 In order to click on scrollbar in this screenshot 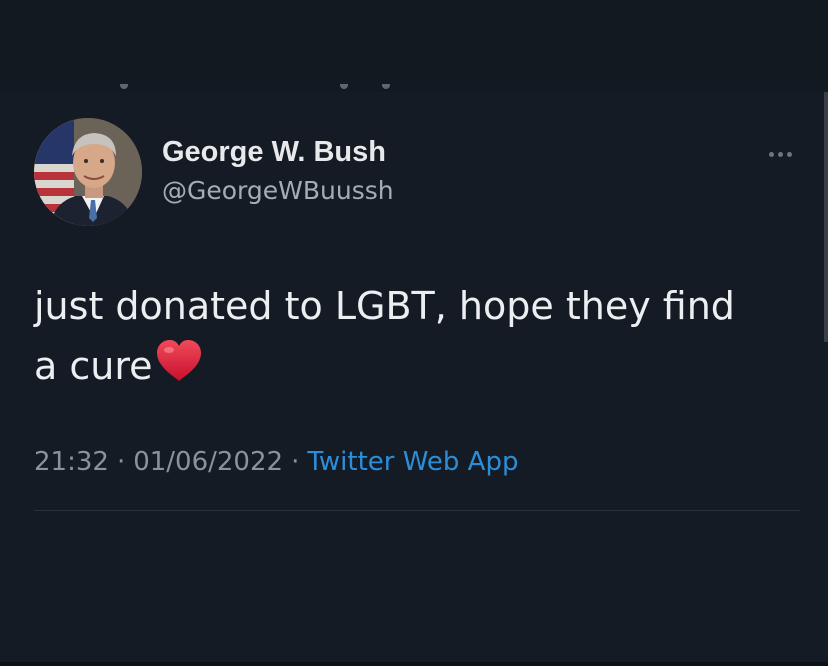, I will do `click(826, 217)`.